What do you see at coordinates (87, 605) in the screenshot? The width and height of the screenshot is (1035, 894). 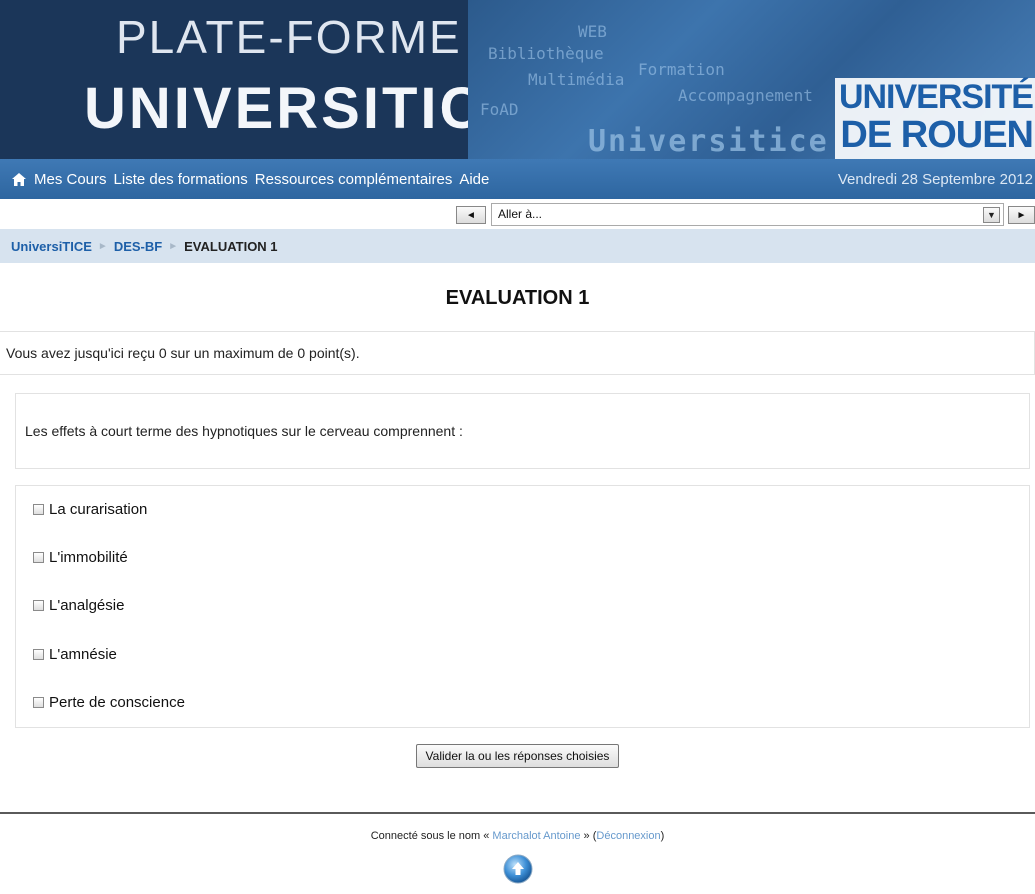 I see `answer-label: L'analgésie` at bounding box center [87, 605].